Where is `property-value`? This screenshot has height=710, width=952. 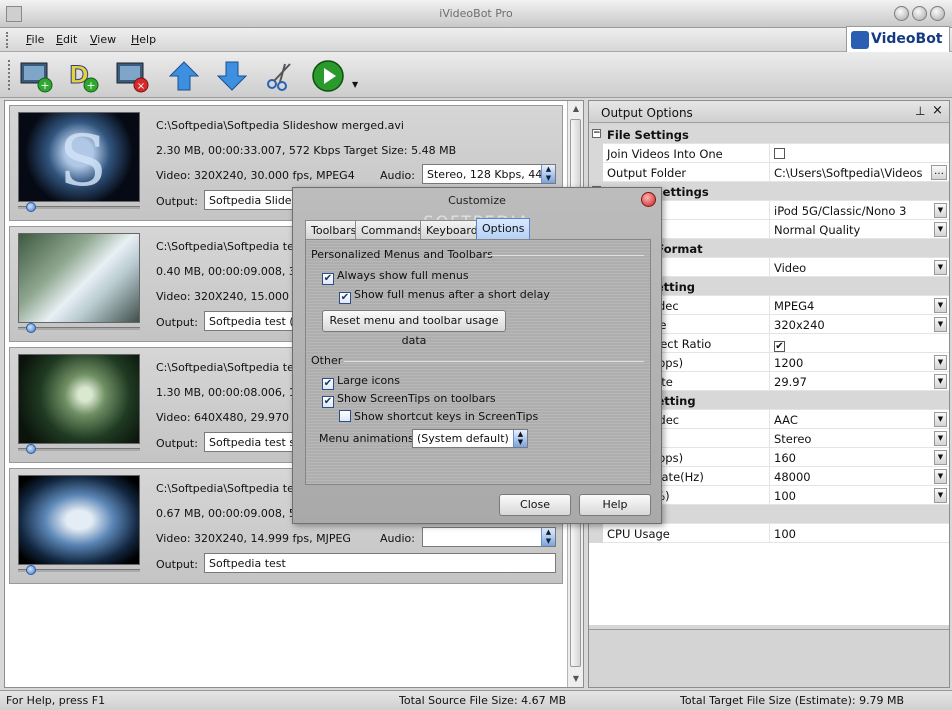 property-value is located at coordinates (859, 153).